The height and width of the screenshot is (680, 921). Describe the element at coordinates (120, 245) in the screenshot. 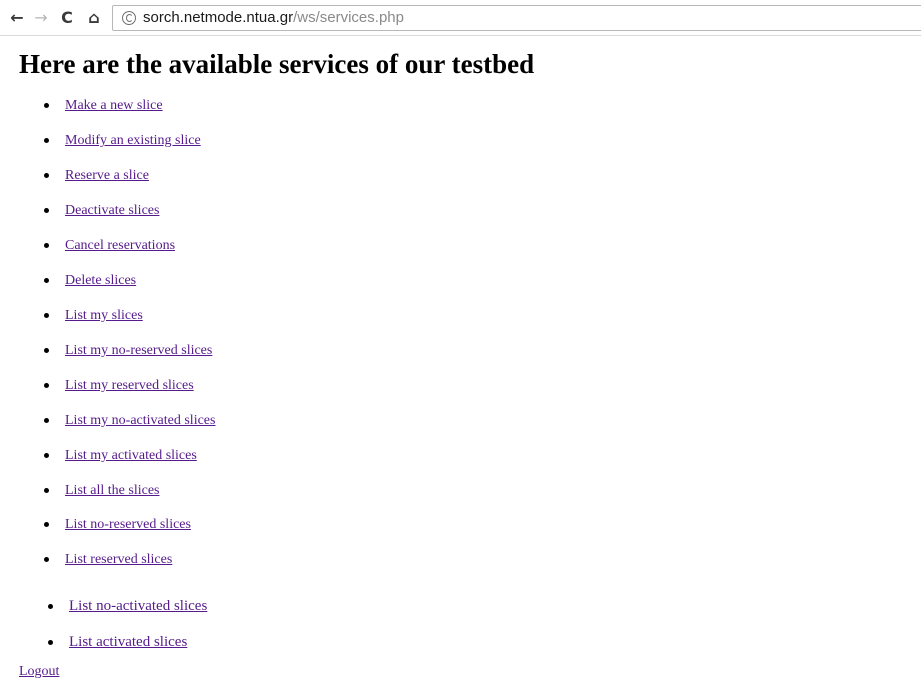

I see `service-link: Cancel reservations` at that location.